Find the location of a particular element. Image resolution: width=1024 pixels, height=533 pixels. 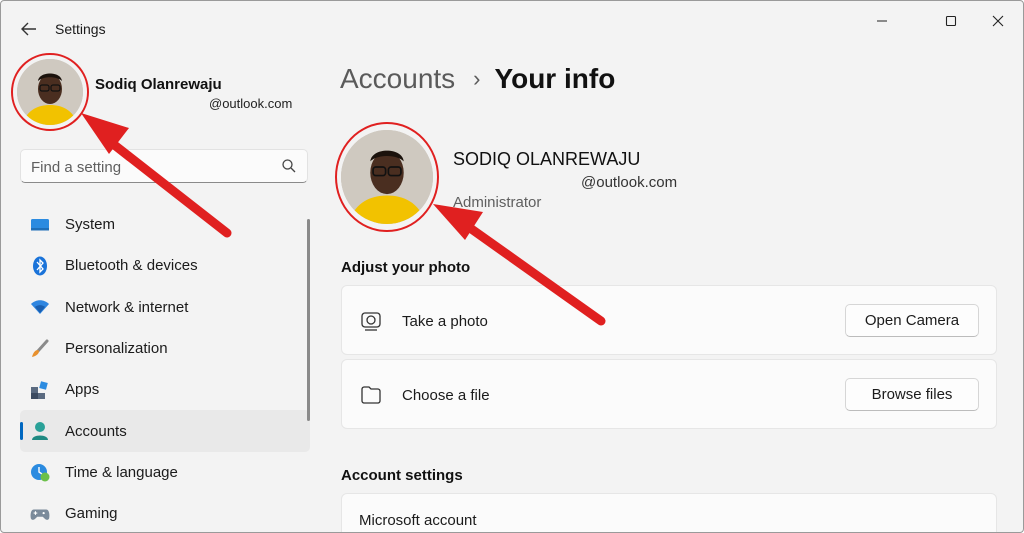

wifi-icon is located at coordinates (40, 307).